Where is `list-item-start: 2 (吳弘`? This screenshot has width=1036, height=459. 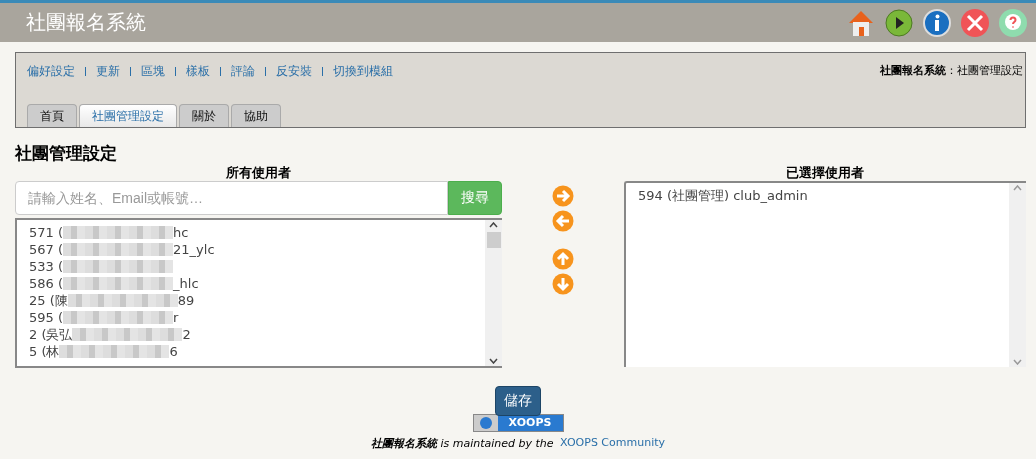 list-item-start: 2 (吳弘 is located at coordinates (51, 334).